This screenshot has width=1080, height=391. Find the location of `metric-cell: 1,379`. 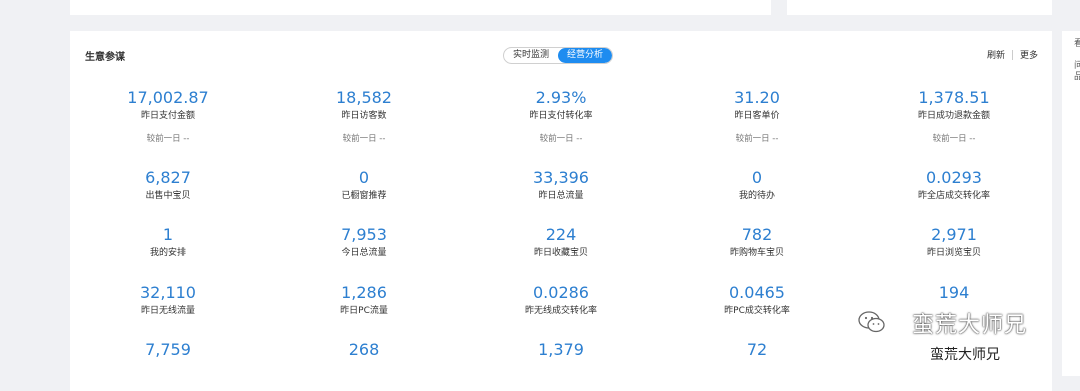

metric-cell: 1,379 is located at coordinates (561, 350).